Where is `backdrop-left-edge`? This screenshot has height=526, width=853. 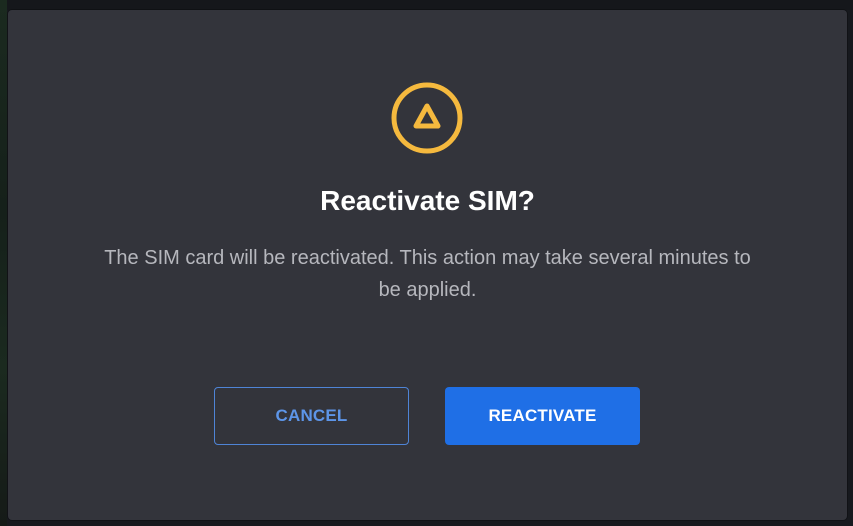
backdrop-left-edge is located at coordinates (3, 263).